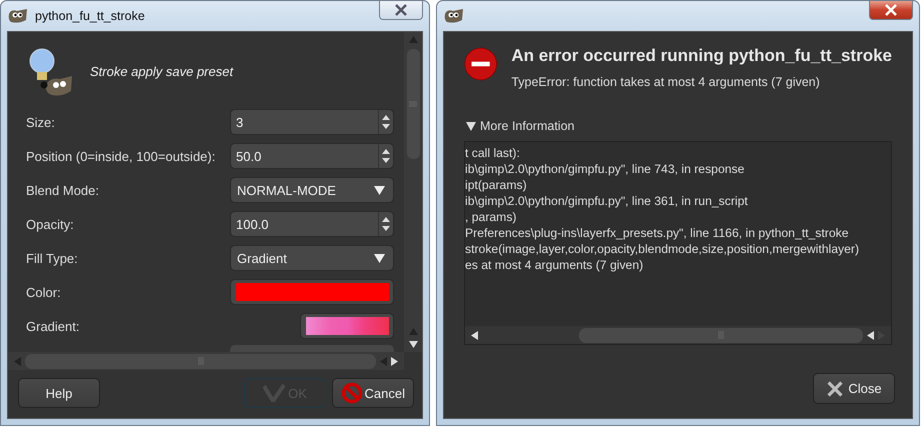 The width and height of the screenshot is (922, 430). What do you see at coordinates (59, 393) in the screenshot?
I see `help-button: Help` at bounding box center [59, 393].